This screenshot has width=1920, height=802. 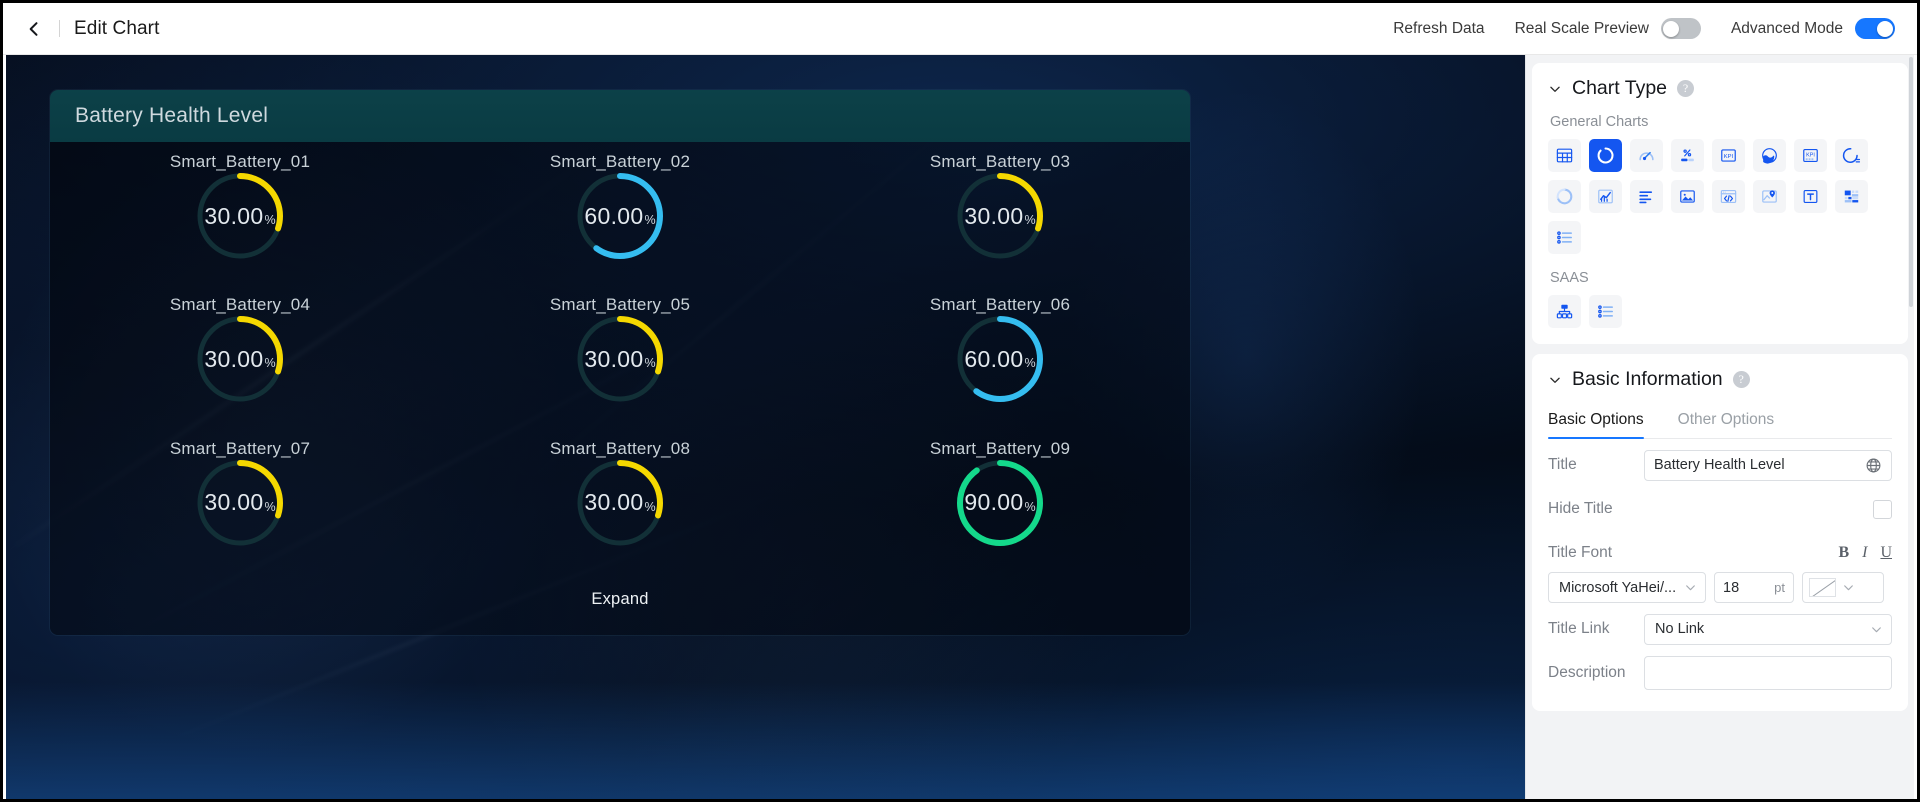 What do you see at coordinates (1769, 155) in the screenshot?
I see `chart-type-liquid-fill-icon` at bounding box center [1769, 155].